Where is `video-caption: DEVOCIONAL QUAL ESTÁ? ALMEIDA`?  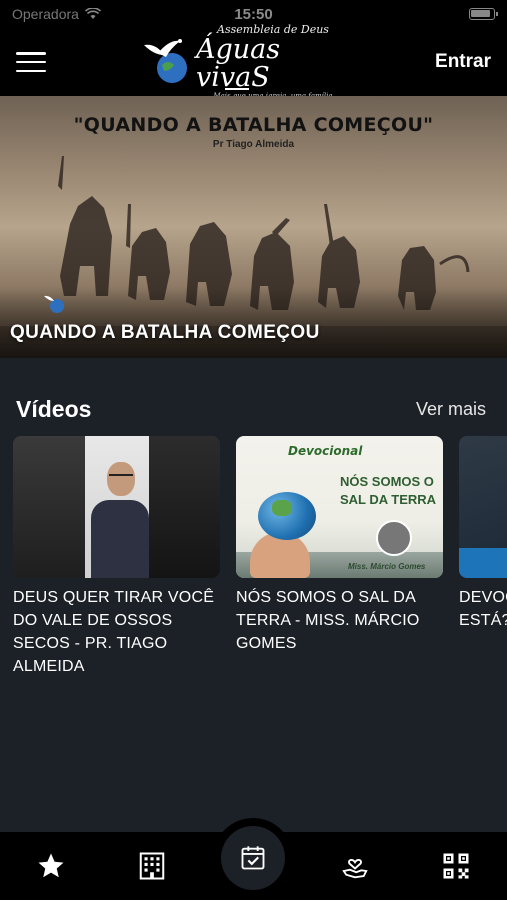 video-caption: DEVOCIONAL QUAL ESTÁ? ALMEIDA is located at coordinates (483, 609).